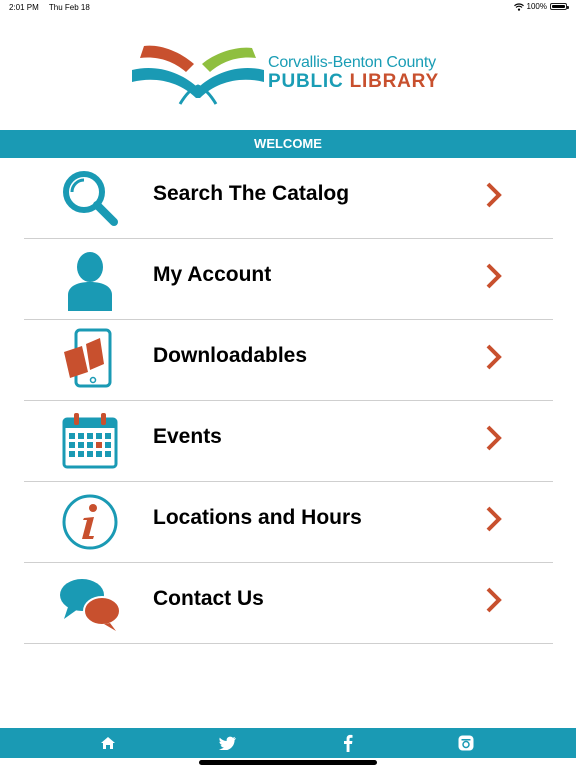 The height and width of the screenshot is (768, 576). What do you see at coordinates (230, 355) in the screenshot?
I see `menu-label: Downloadables` at bounding box center [230, 355].